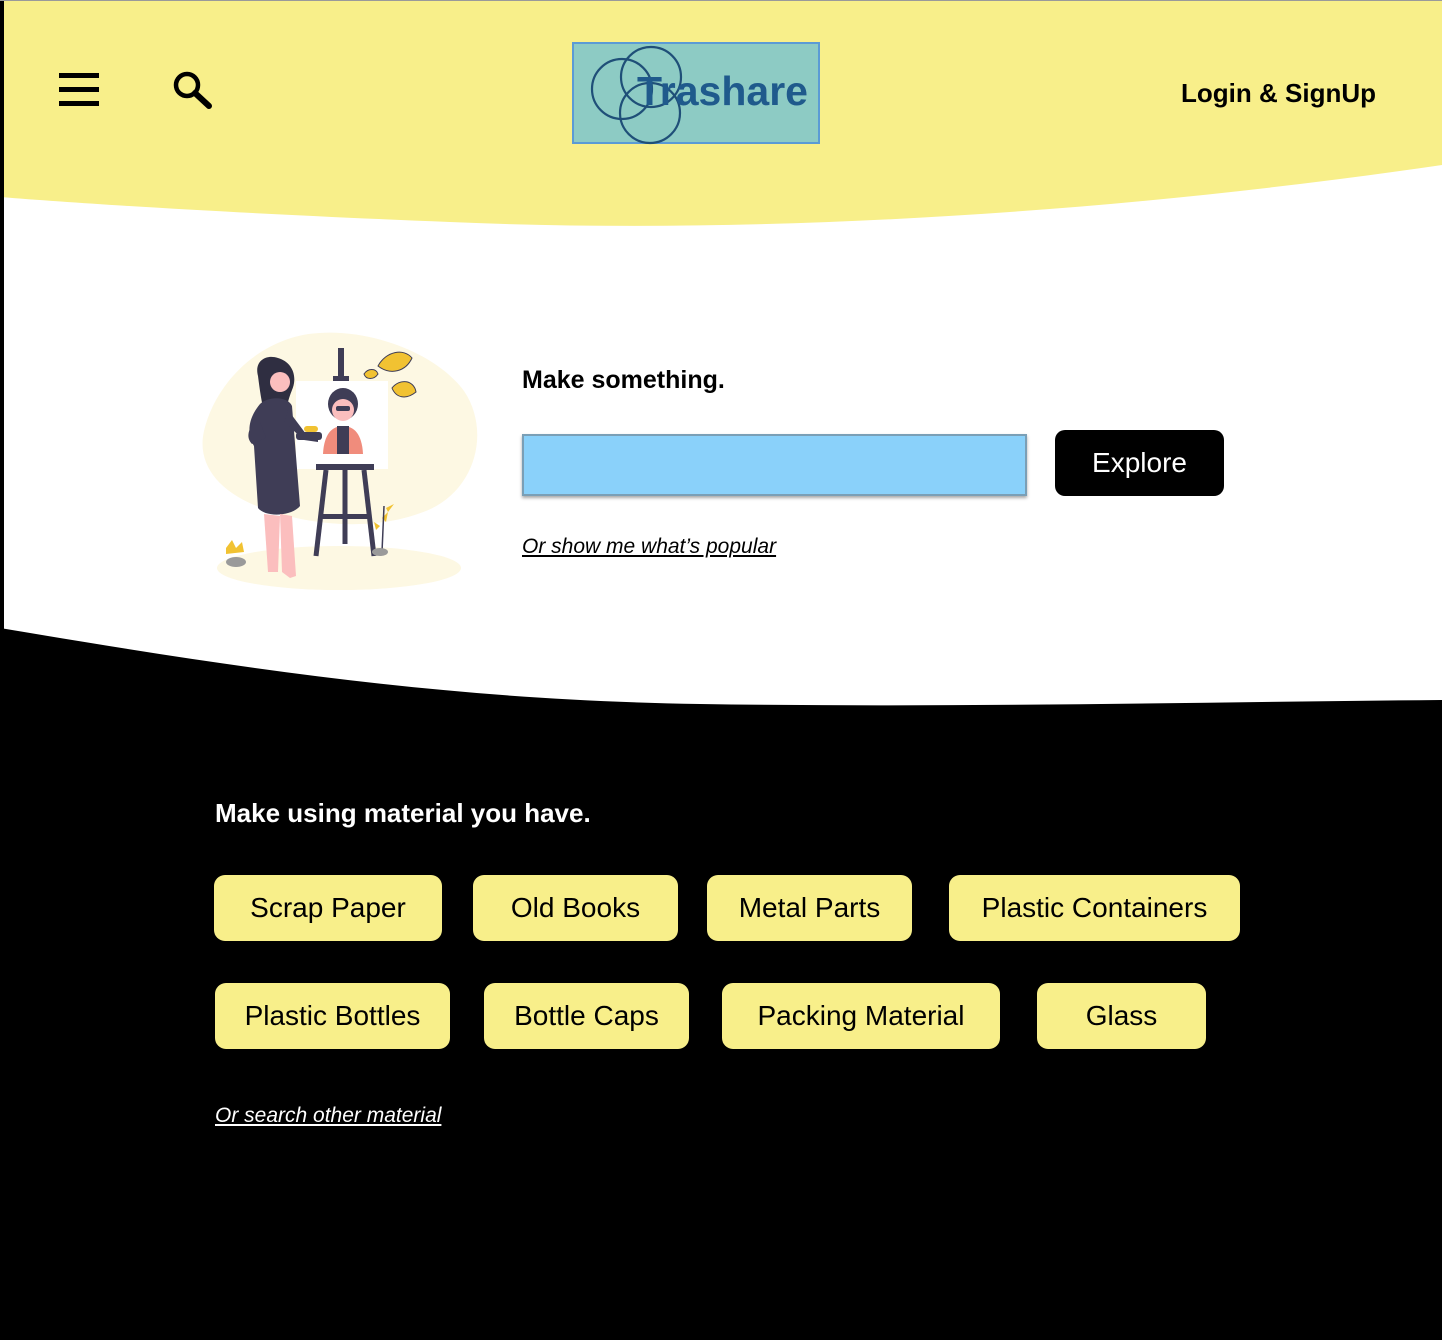 The height and width of the screenshot is (1340, 1442). What do you see at coordinates (1094, 908) in the screenshot?
I see `material-chip-plastic-containers: Plastic Containers` at bounding box center [1094, 908].